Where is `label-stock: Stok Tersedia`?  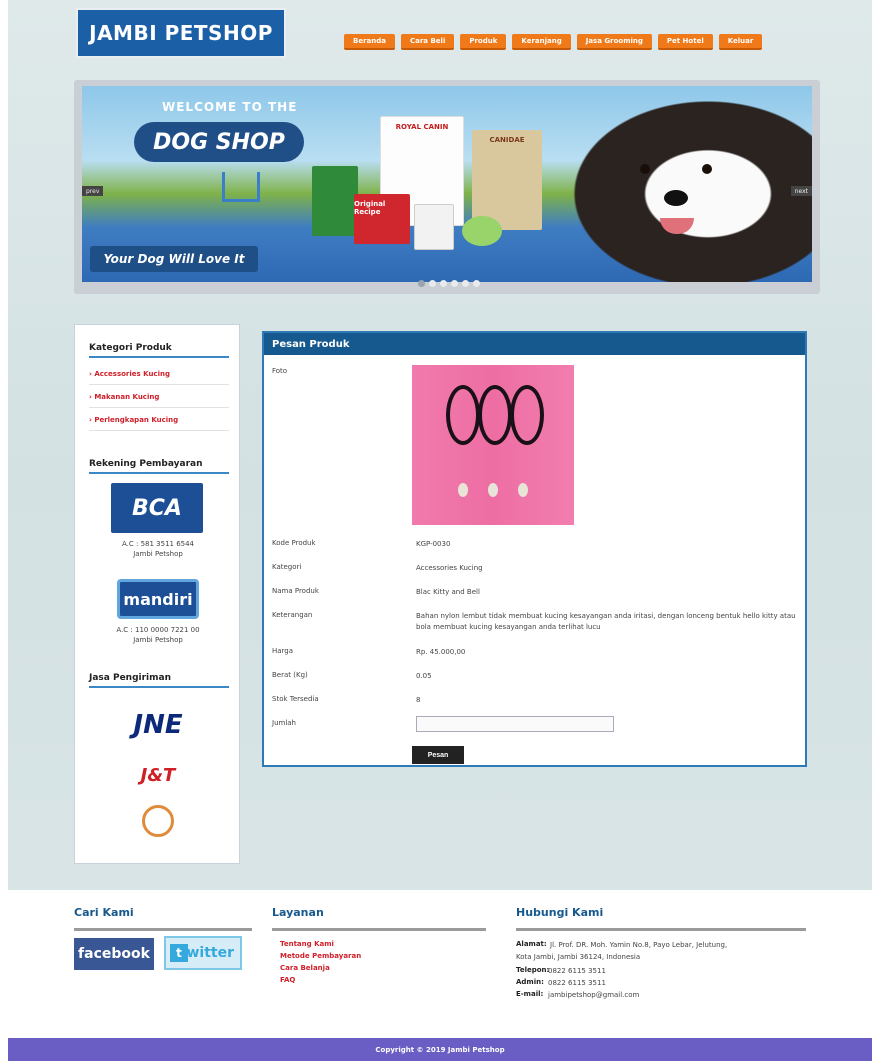
label-stock: Stok Tersedia is located at coordinates (295, 699).